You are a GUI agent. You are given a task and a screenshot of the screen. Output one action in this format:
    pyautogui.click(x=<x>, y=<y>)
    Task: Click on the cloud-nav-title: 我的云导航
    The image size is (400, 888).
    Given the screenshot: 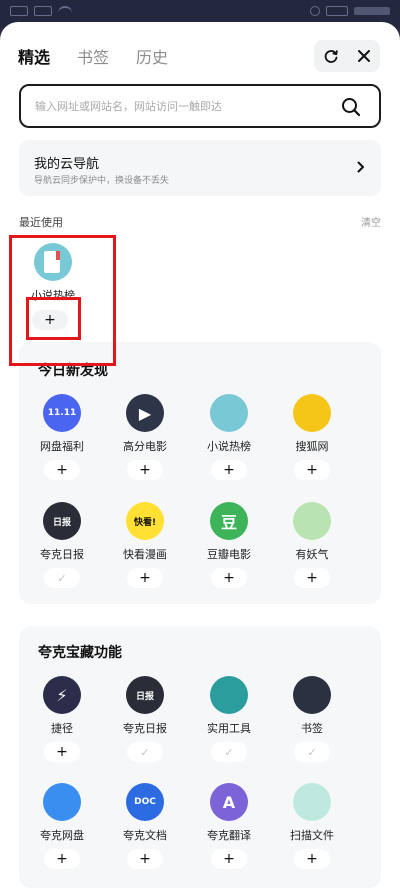 What is the action you would take?
    pyautogui.click(x=67, y=164)
    